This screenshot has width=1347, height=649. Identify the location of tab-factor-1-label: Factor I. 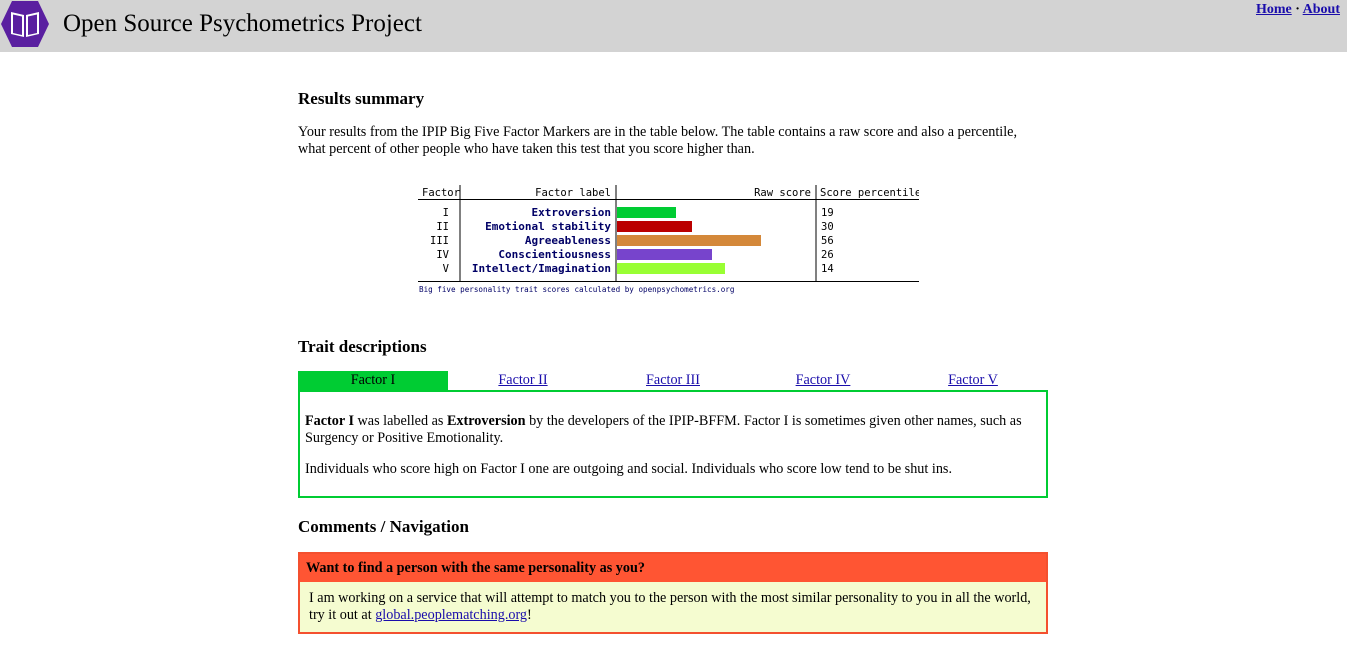
(373, 380).